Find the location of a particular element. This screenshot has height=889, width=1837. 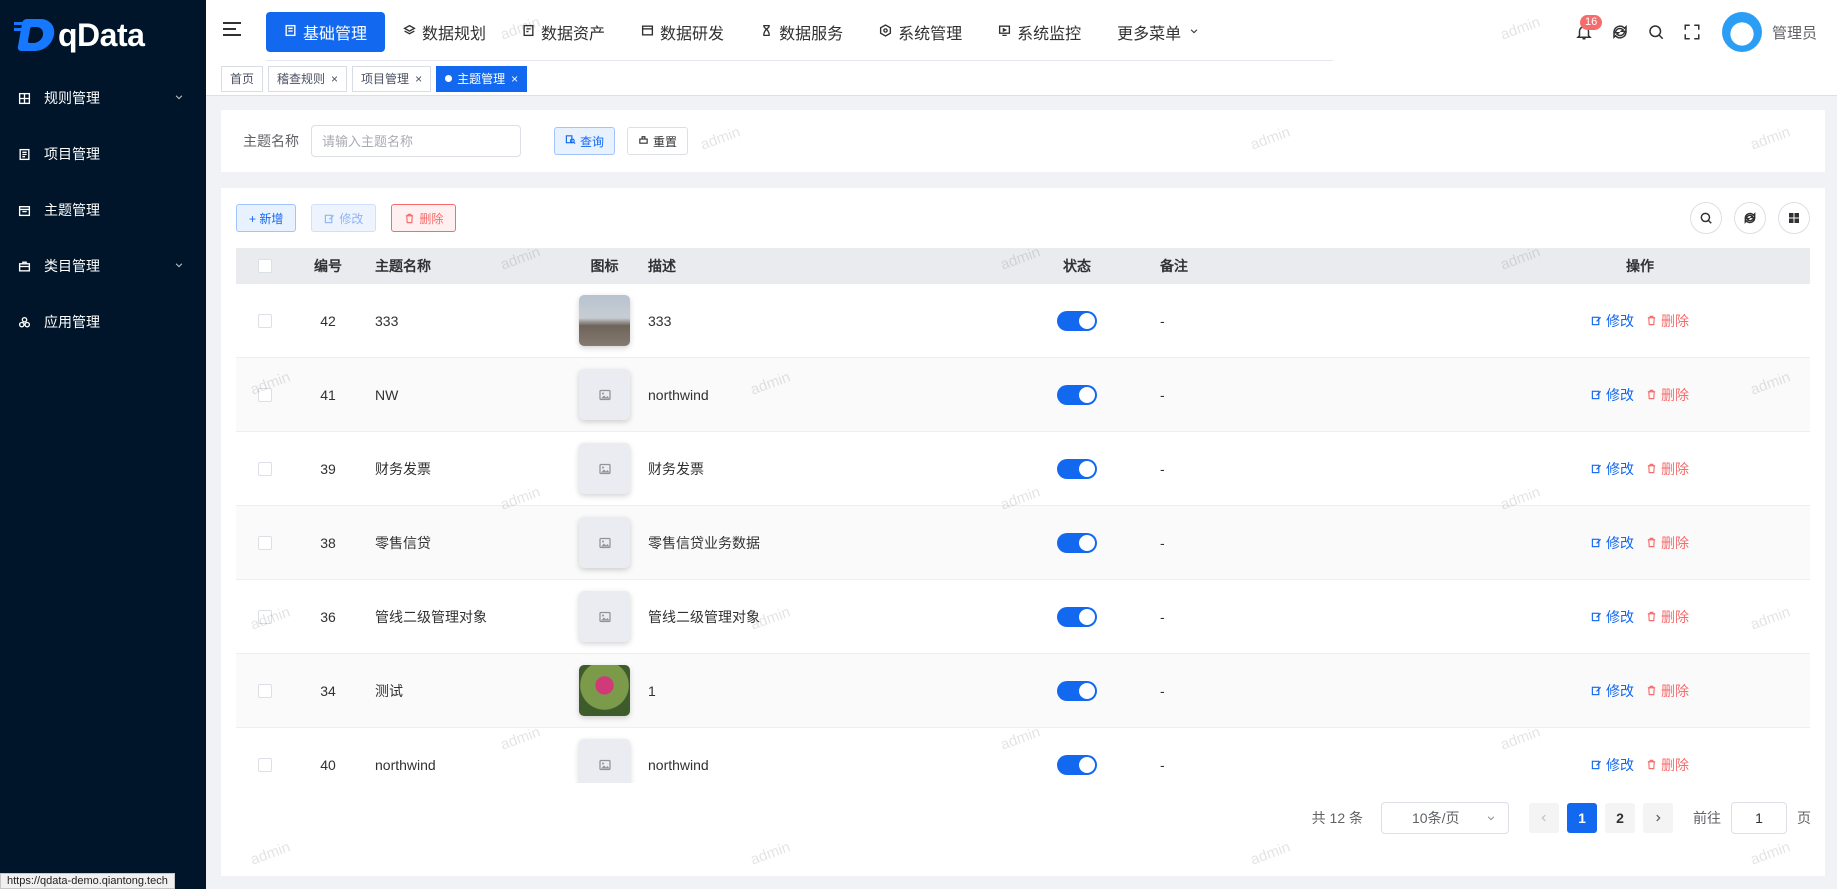

topnav-item-1: 数据规划 is located at coordinates (444, 32).